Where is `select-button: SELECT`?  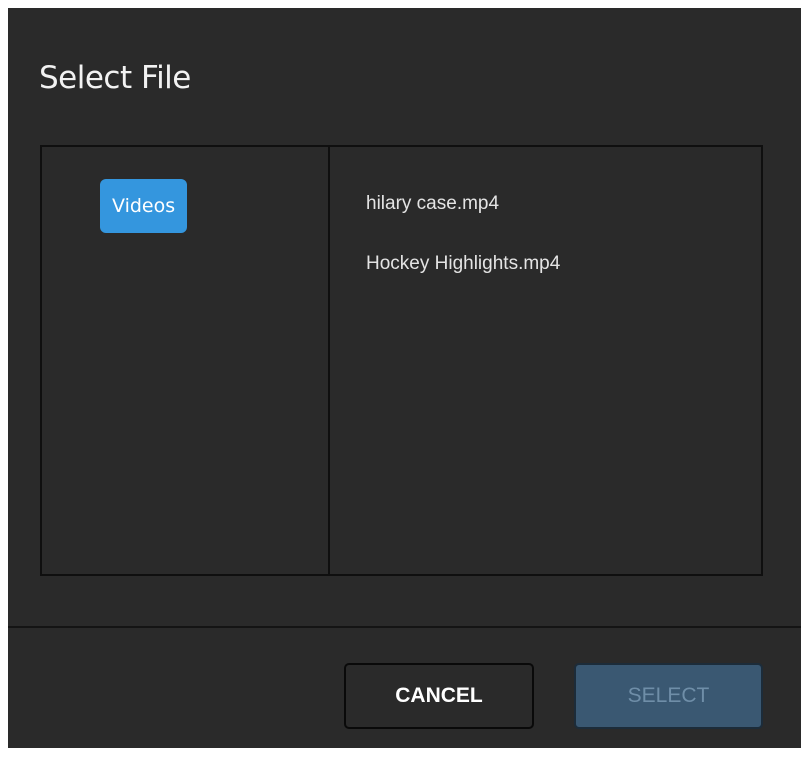 select-button: SELECT is located at coordinates (668, 696).